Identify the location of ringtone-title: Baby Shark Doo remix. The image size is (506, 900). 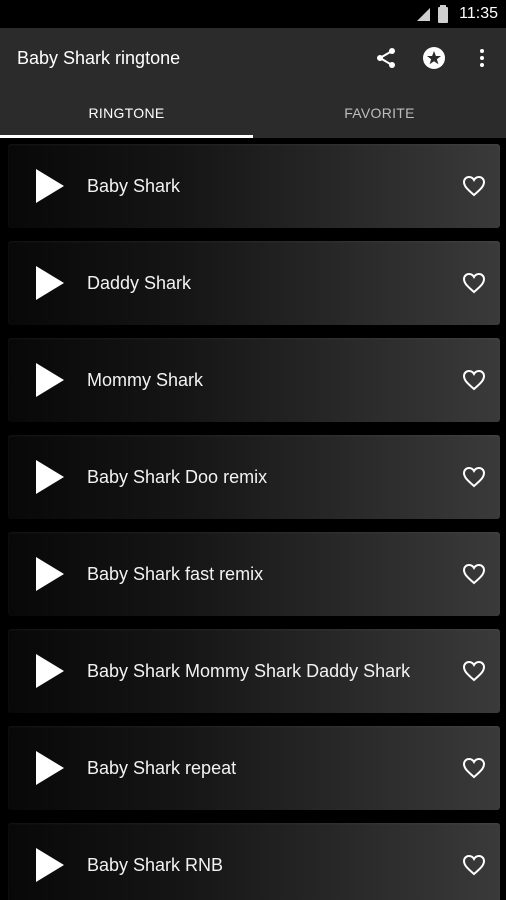
(177, 476).